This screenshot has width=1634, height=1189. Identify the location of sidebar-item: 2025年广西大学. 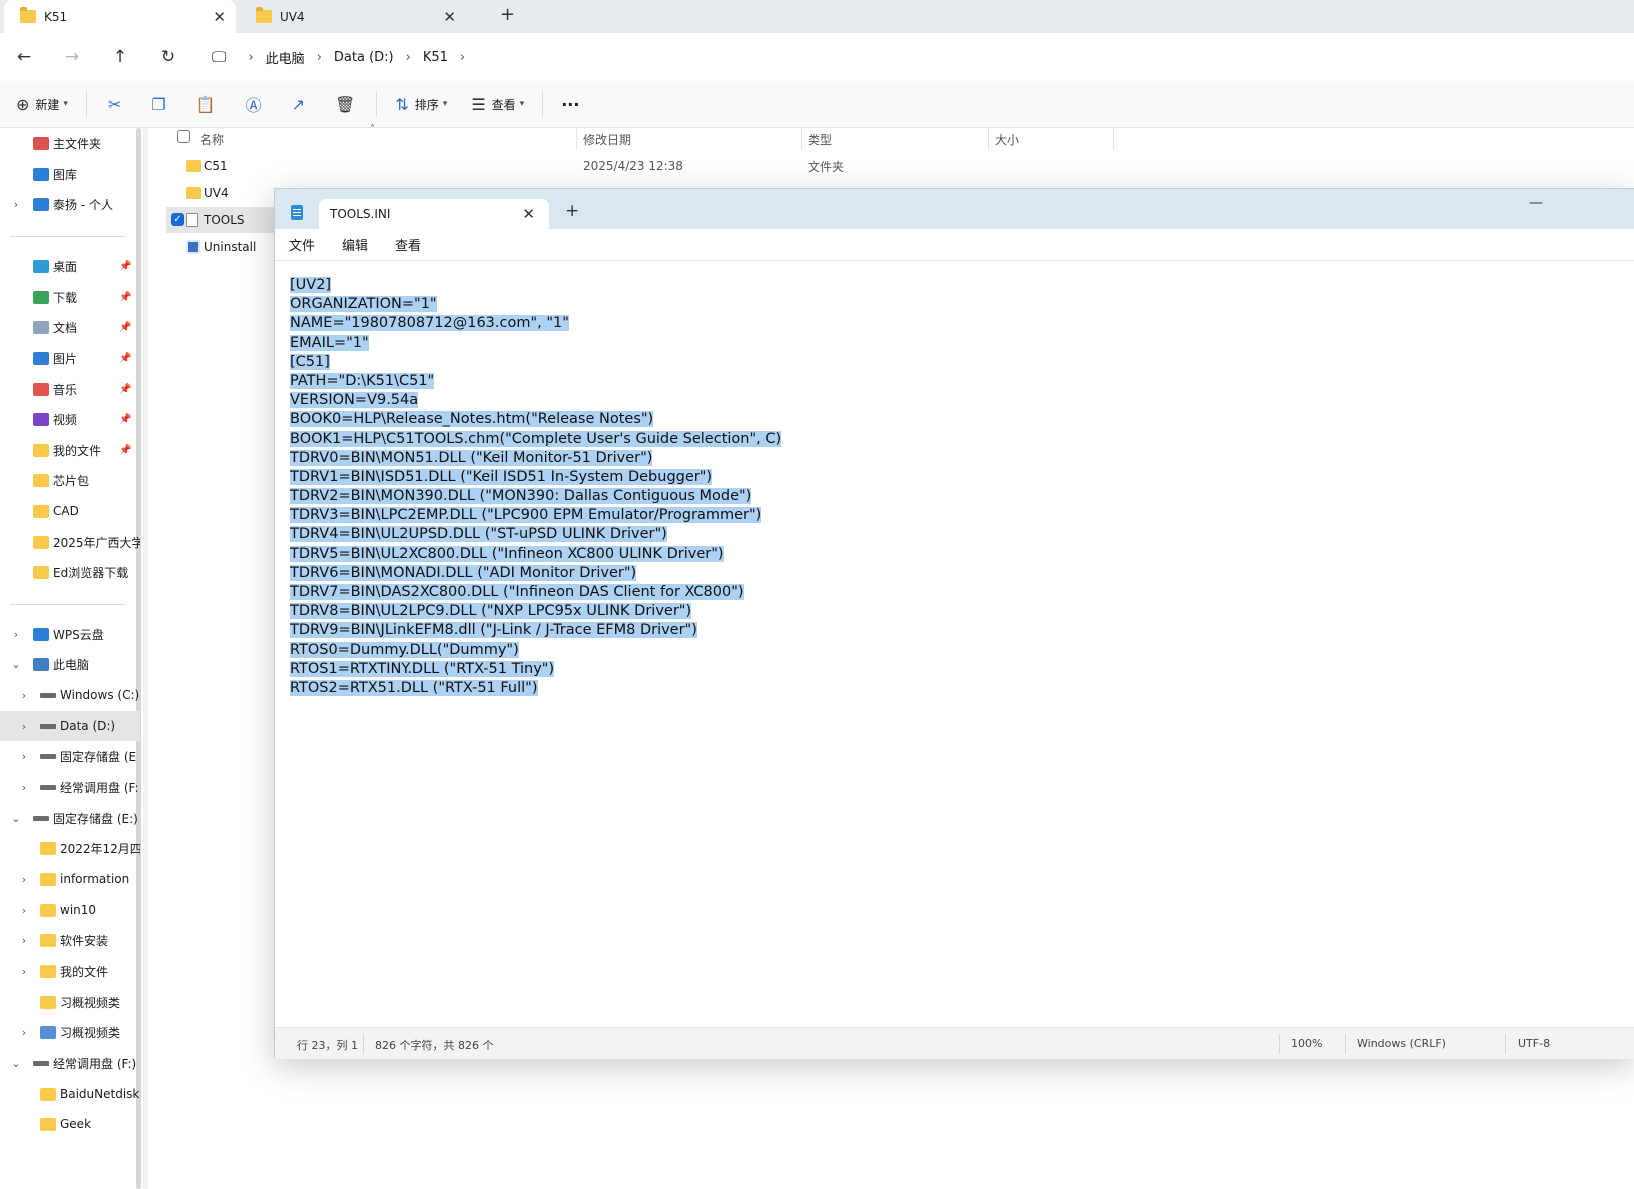
(70, 542).